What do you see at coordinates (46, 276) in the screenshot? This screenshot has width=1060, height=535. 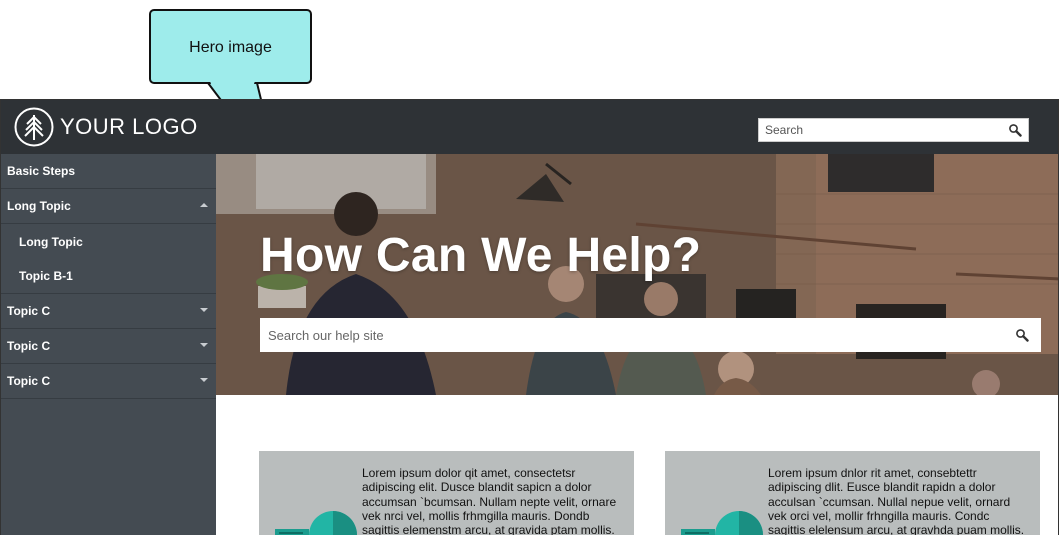 I see `sidebar-item-label: Topic B-1` at bounding box center [46, 276].